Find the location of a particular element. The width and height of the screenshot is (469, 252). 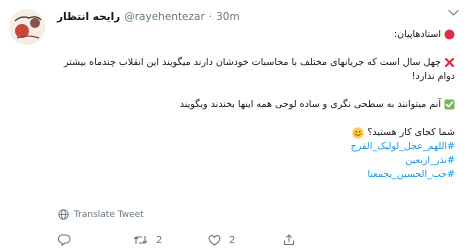

retweet-button: 2 is located at coordinates (170, 240).